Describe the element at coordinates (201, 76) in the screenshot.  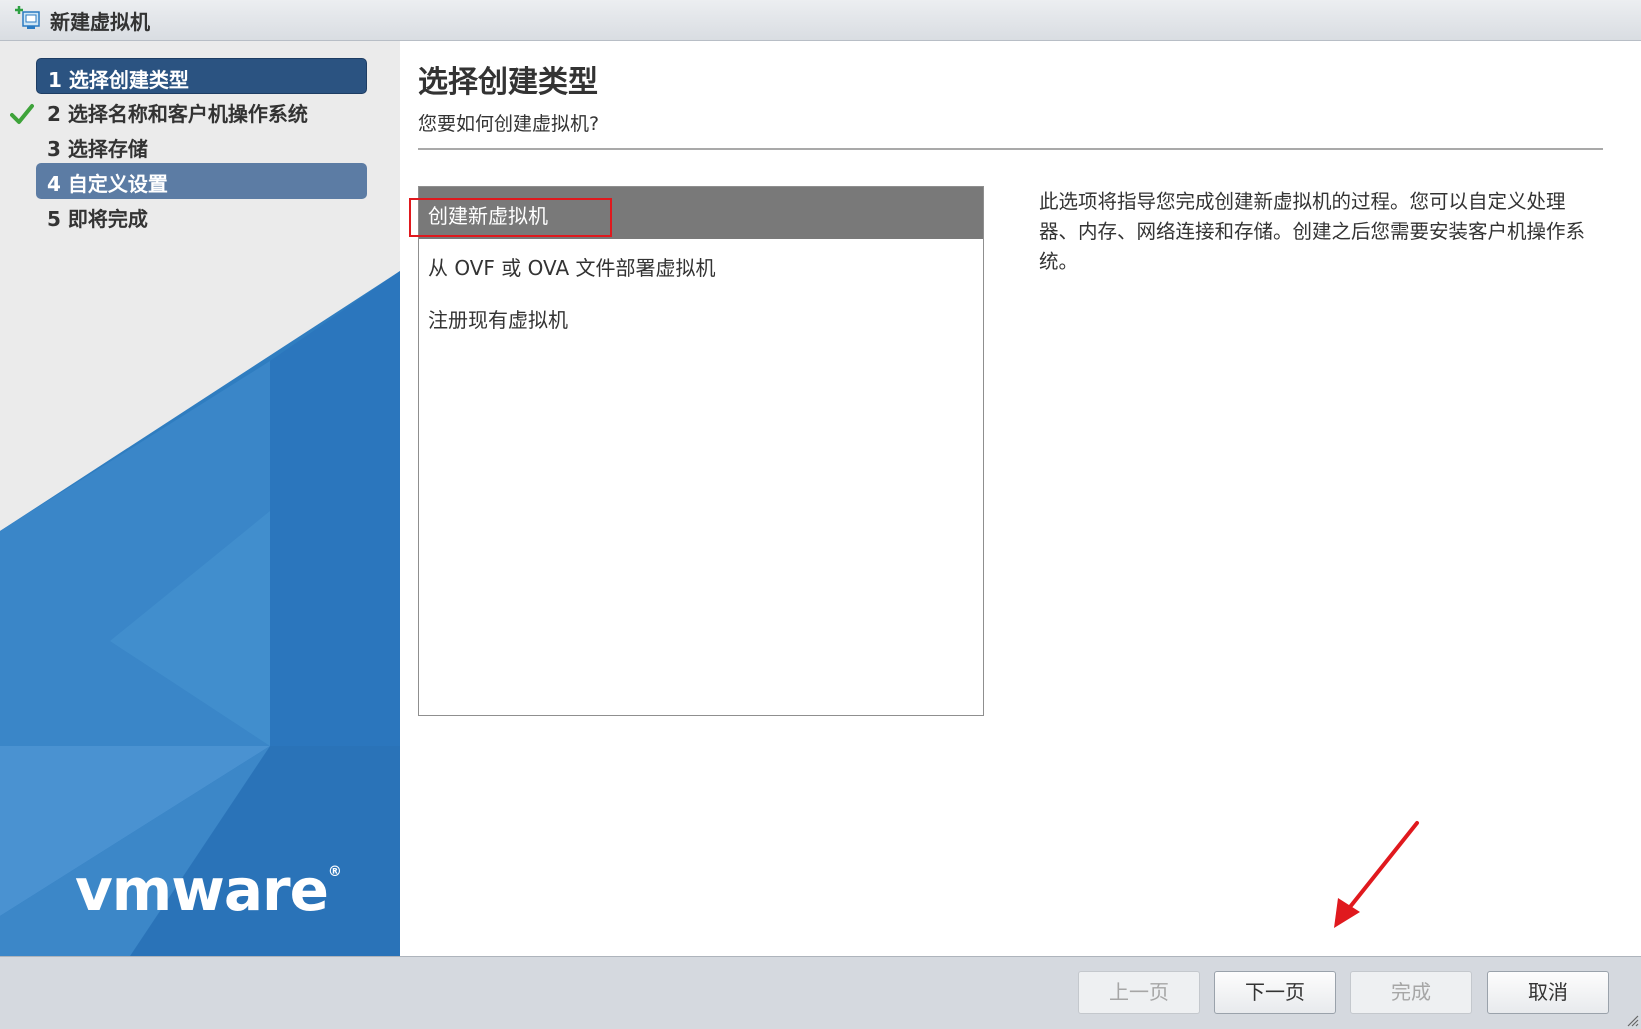
I see `wizard-step-1: 1 选择创建类型` at that location.